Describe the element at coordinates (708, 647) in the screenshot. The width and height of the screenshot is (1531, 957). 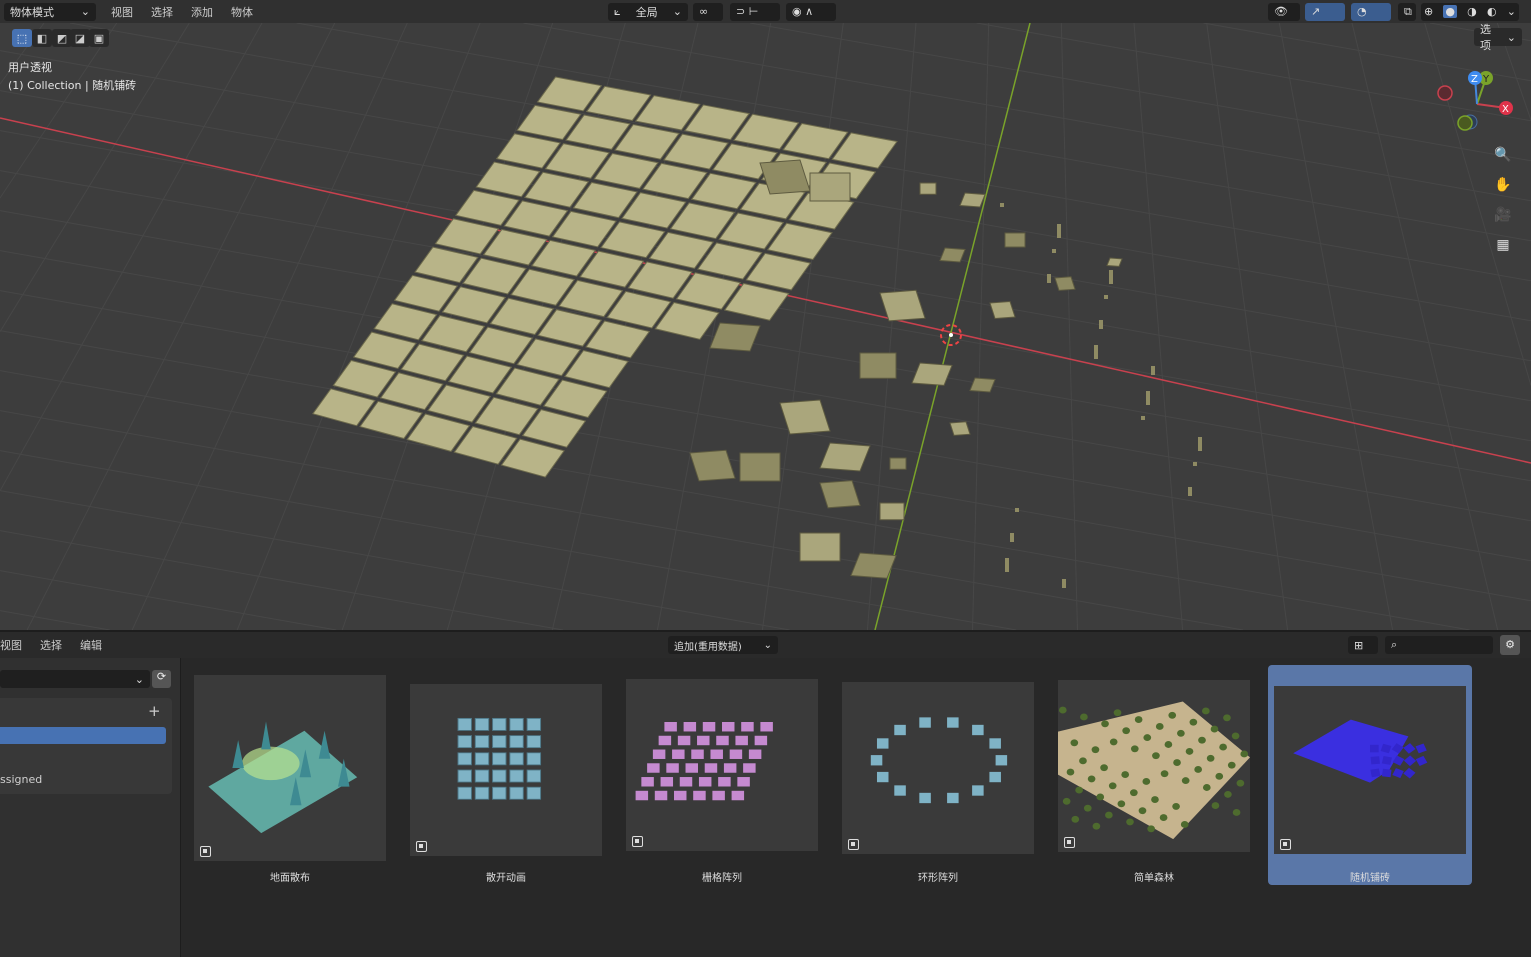
I see `import-method-label: 追加(重用数据)` at that location.